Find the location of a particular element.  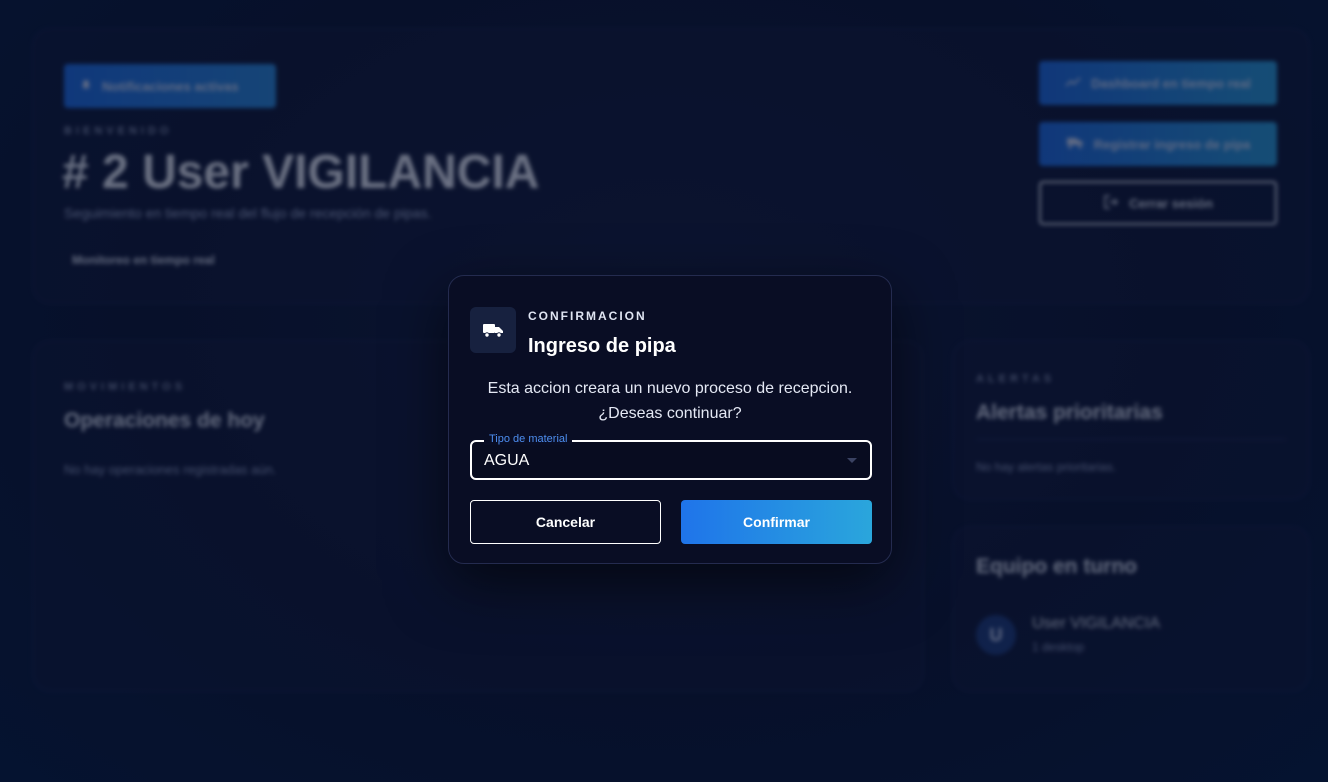

cancel-button: Cancelar is located at coordinates (565, 522).